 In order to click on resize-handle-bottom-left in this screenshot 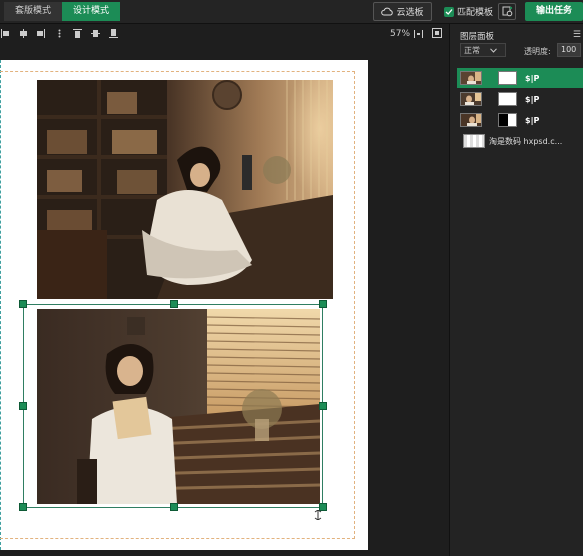, I will do `click(23, 507)`.